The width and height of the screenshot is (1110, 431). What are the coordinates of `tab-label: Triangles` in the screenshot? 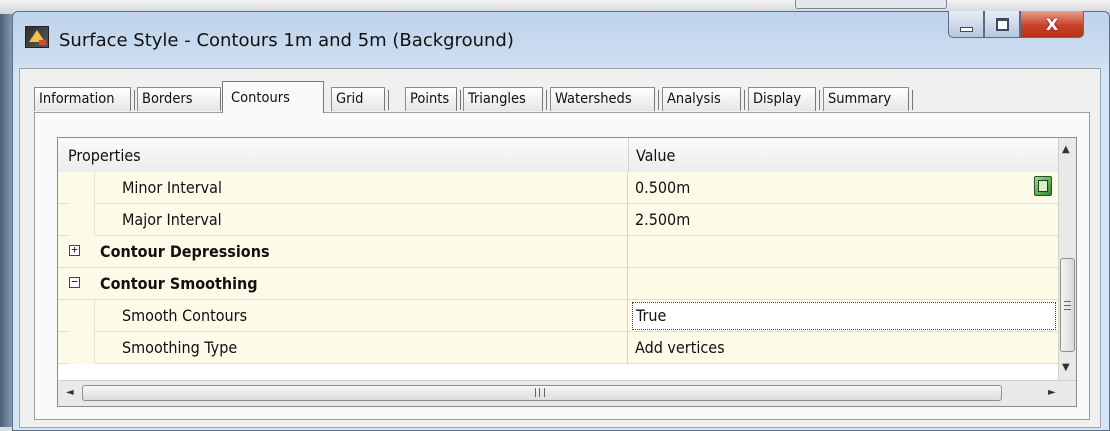 It's located at (497, 99).